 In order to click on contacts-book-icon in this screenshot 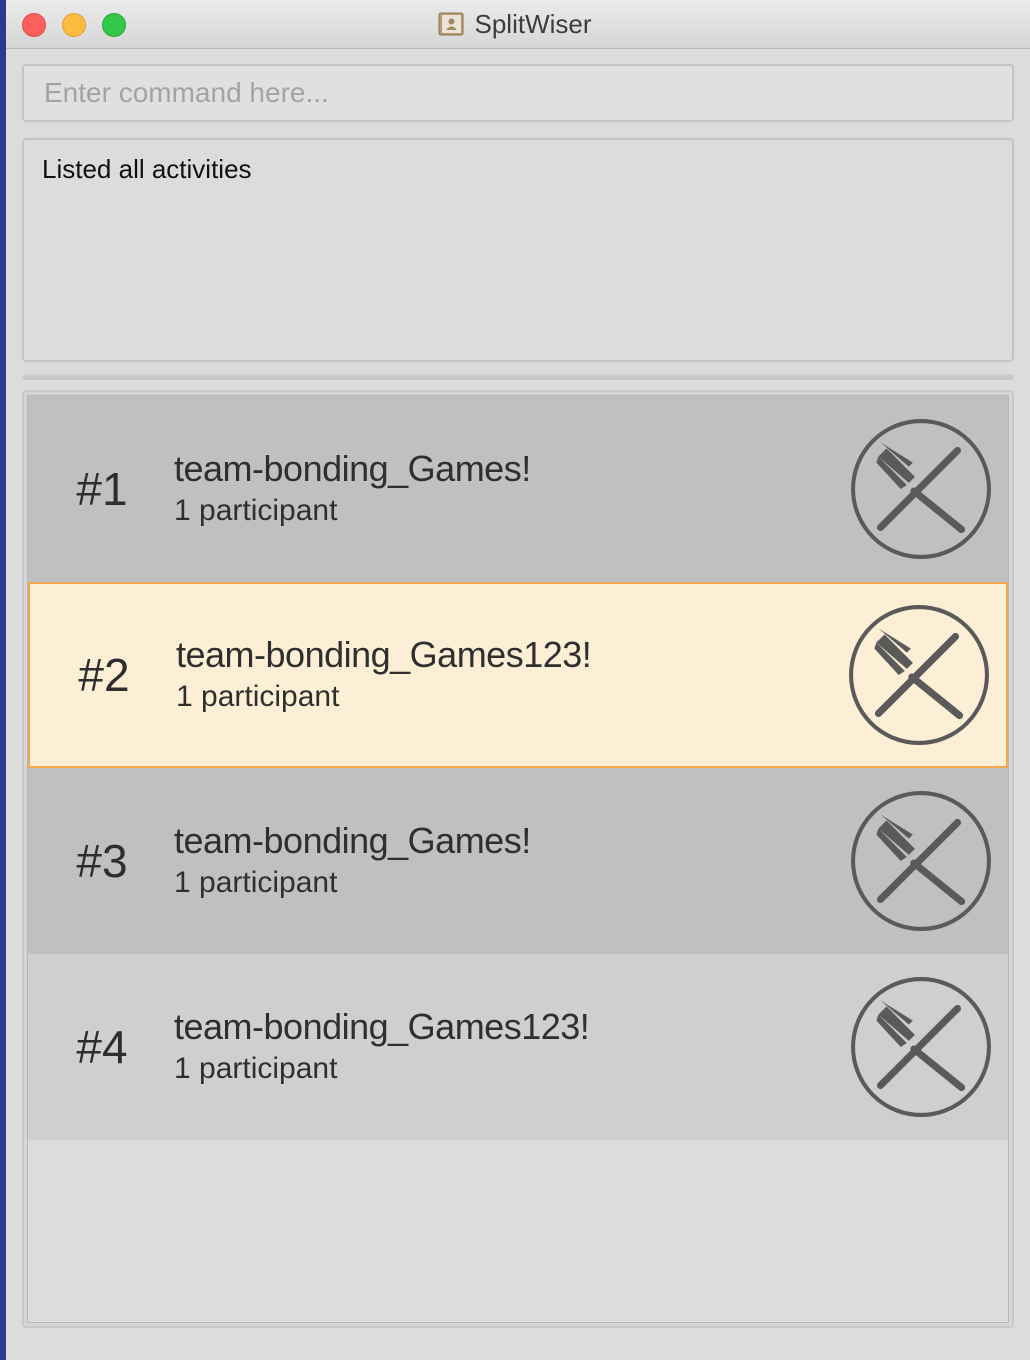, I will do `click(451, 24)`.